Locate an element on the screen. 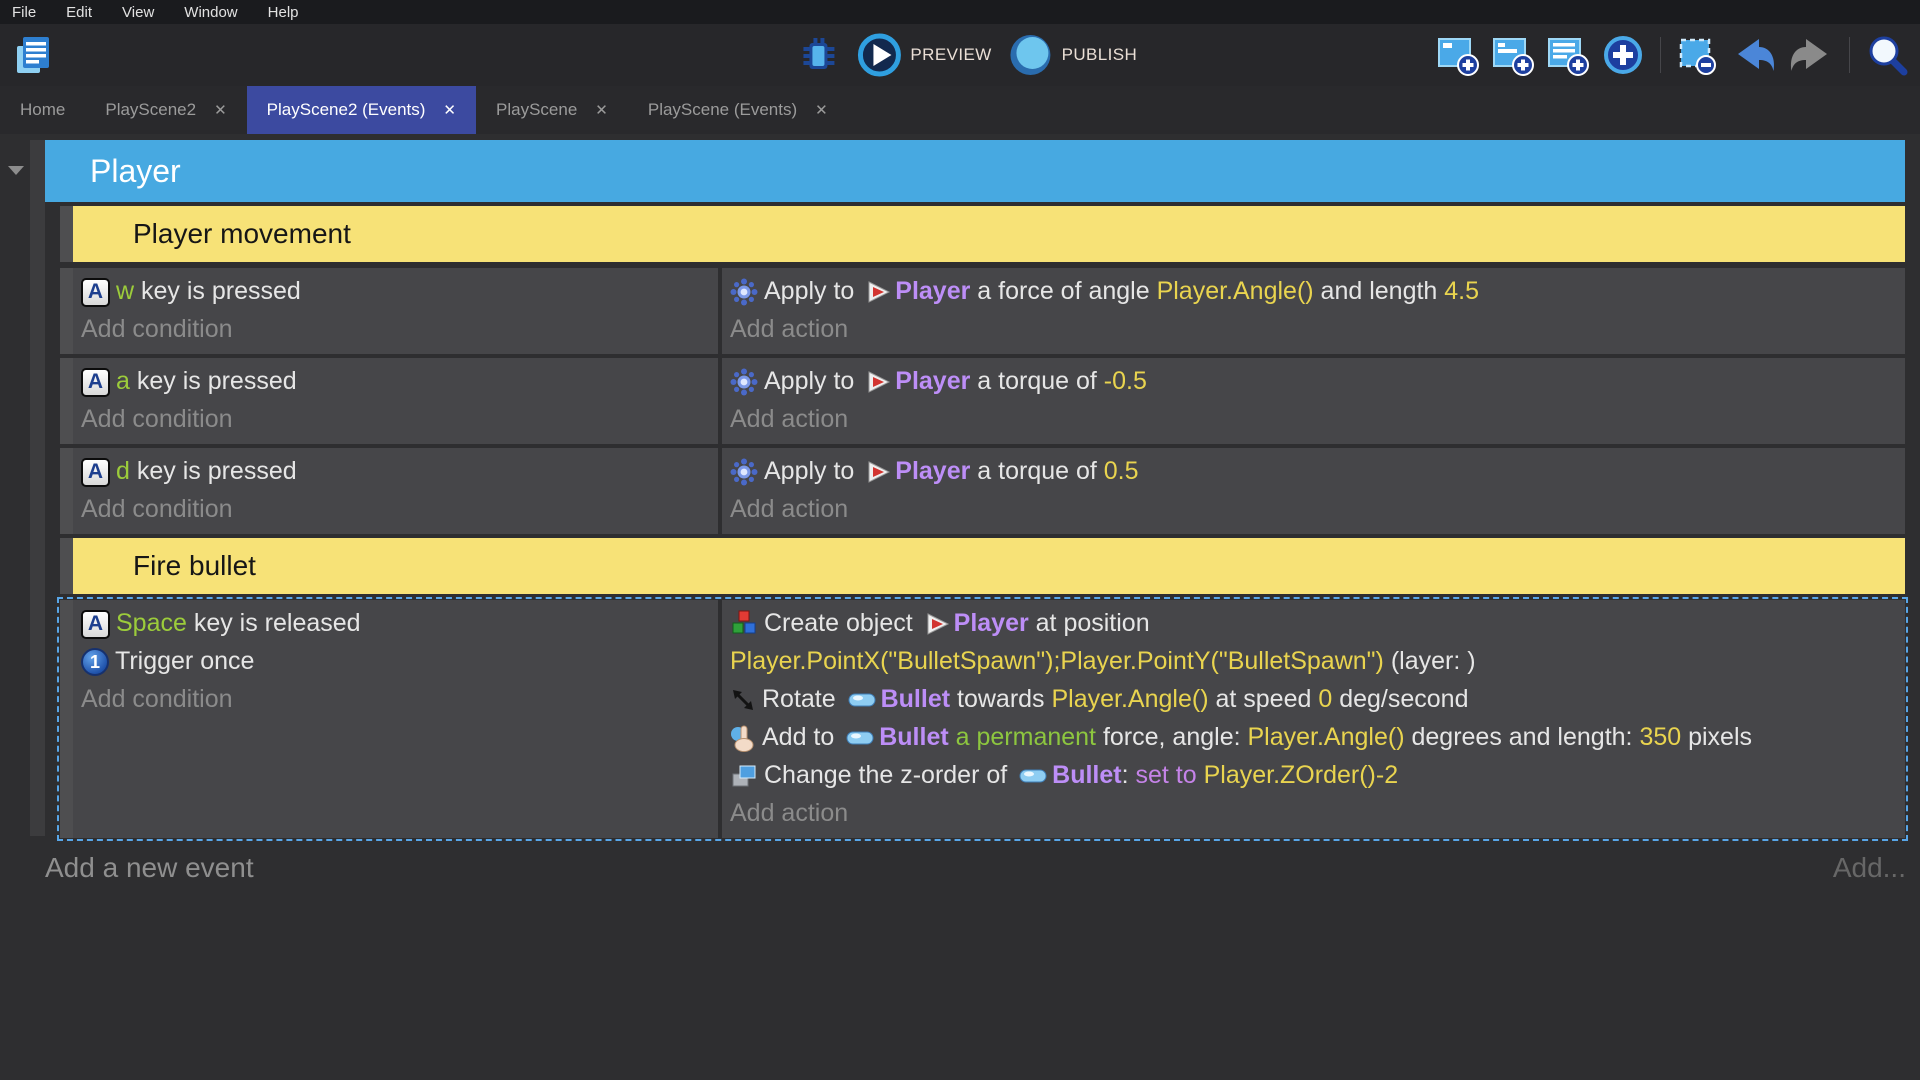 This screenshot has height=1080, width=1920. add-comment-icon is located at coordinates (1568, 55).